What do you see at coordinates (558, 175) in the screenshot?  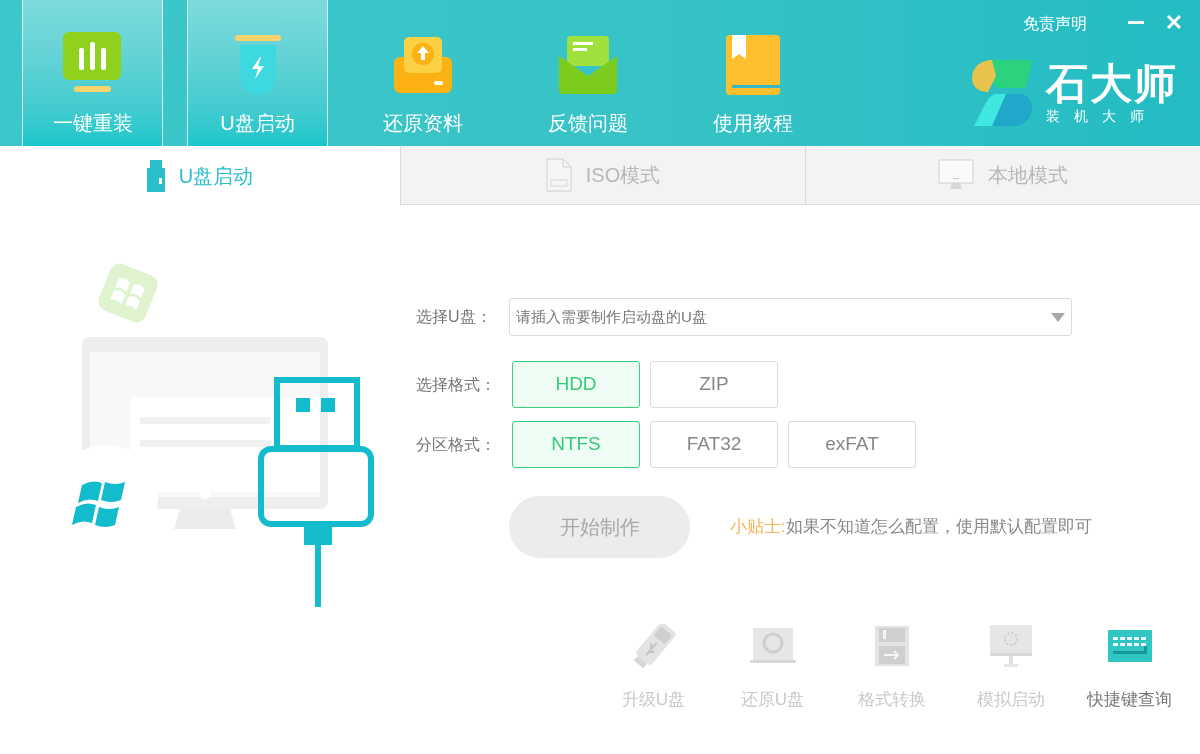 I see `document-icon` at bounding box center [558, 175].